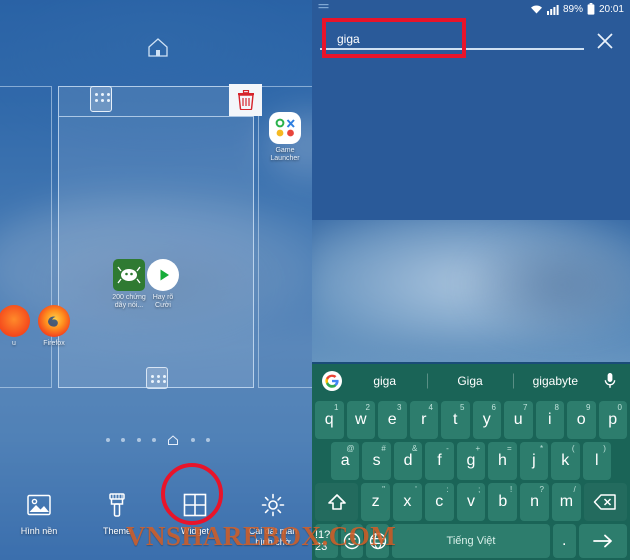  What do you see at coordinates (375, 502) in the screenshot?
I see `key-z: z "` at bounding box center [375, 502].